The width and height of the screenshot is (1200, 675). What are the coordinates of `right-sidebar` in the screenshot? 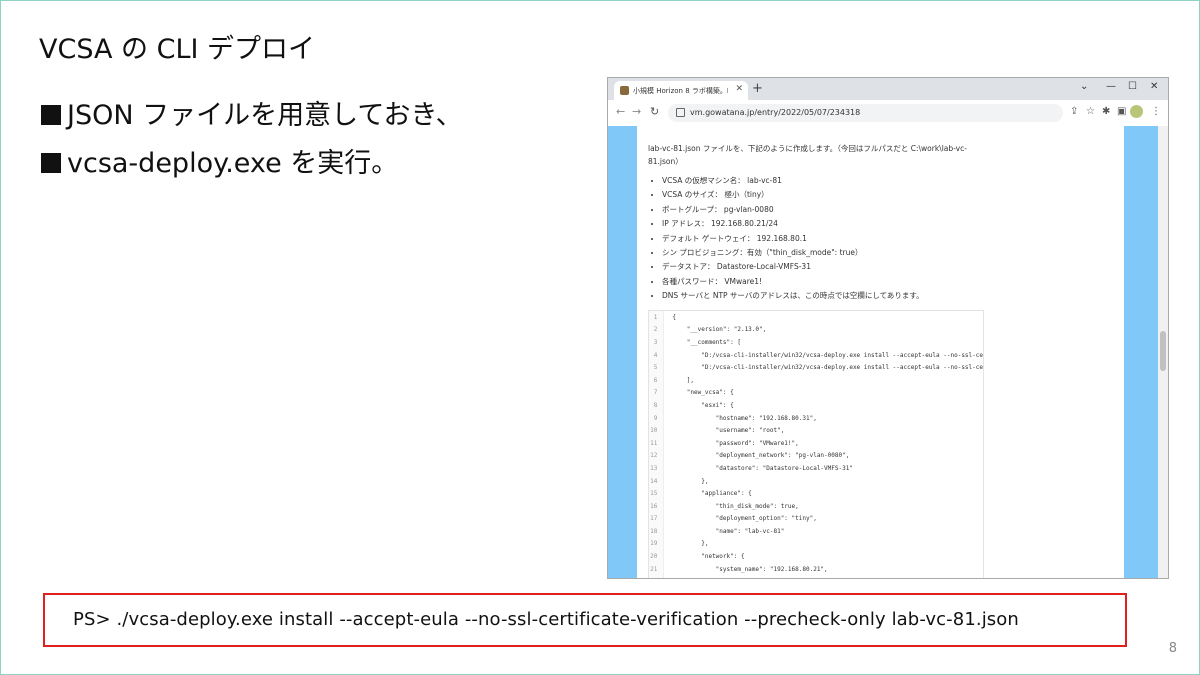 It's located at (1141, 352).